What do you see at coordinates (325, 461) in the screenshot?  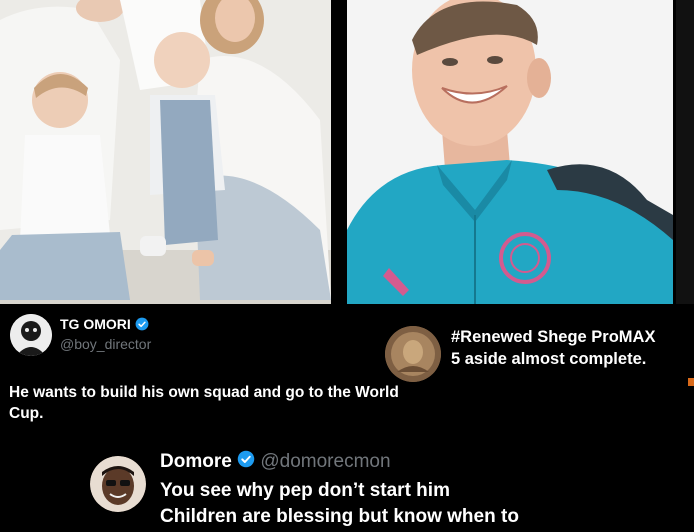 I see `user-handle: @domorecmon` at bounding box center [325, 461].